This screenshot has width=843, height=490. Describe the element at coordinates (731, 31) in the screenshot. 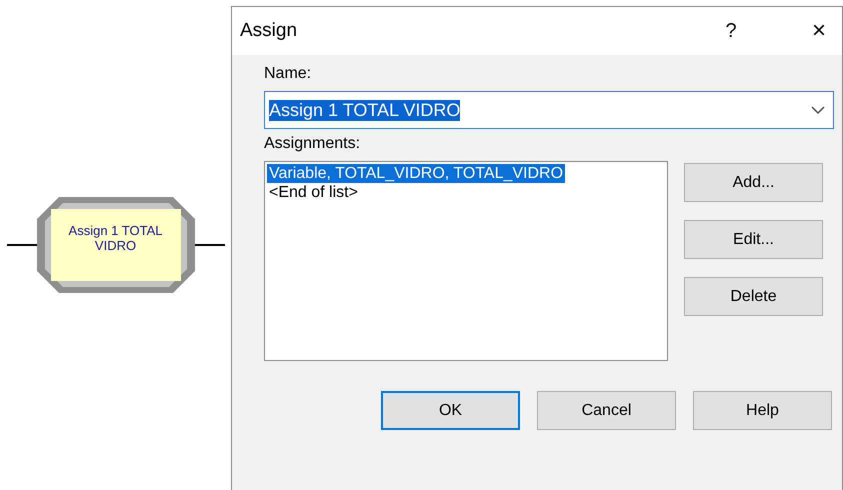

I see `help-button: ?` at that location.